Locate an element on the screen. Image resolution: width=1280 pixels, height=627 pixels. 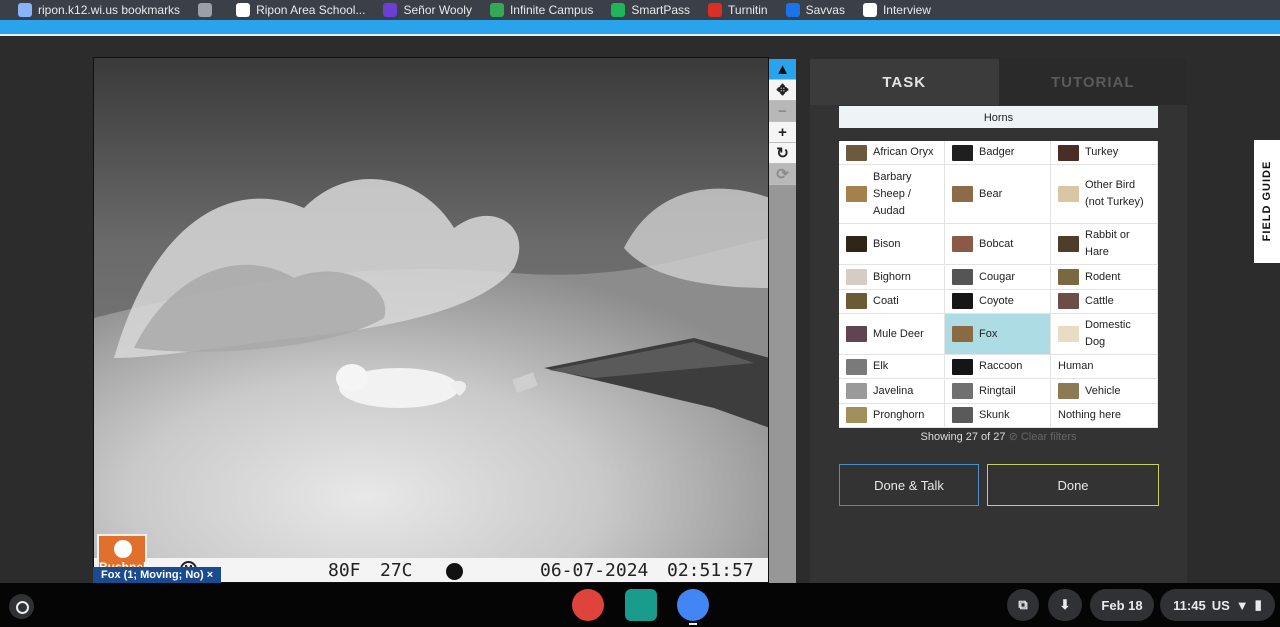
species-option: Bear is located at coordinates (998, 195).